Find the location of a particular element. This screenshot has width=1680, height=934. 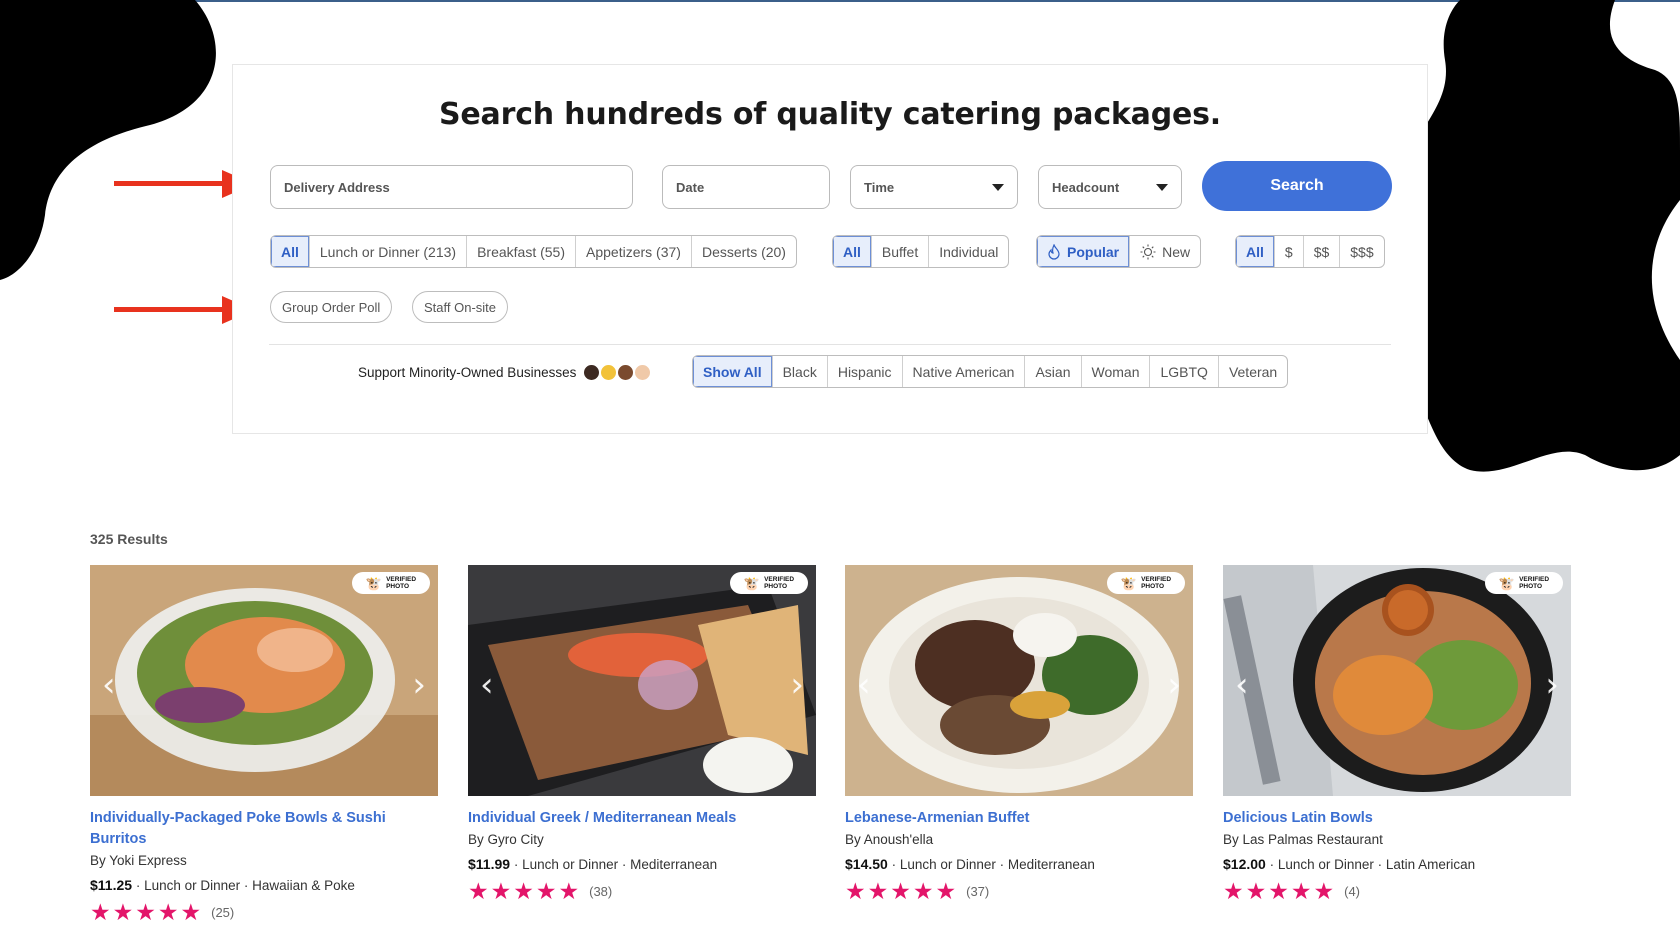

minority-show-all: Show All is located at coordinates (732, 371).